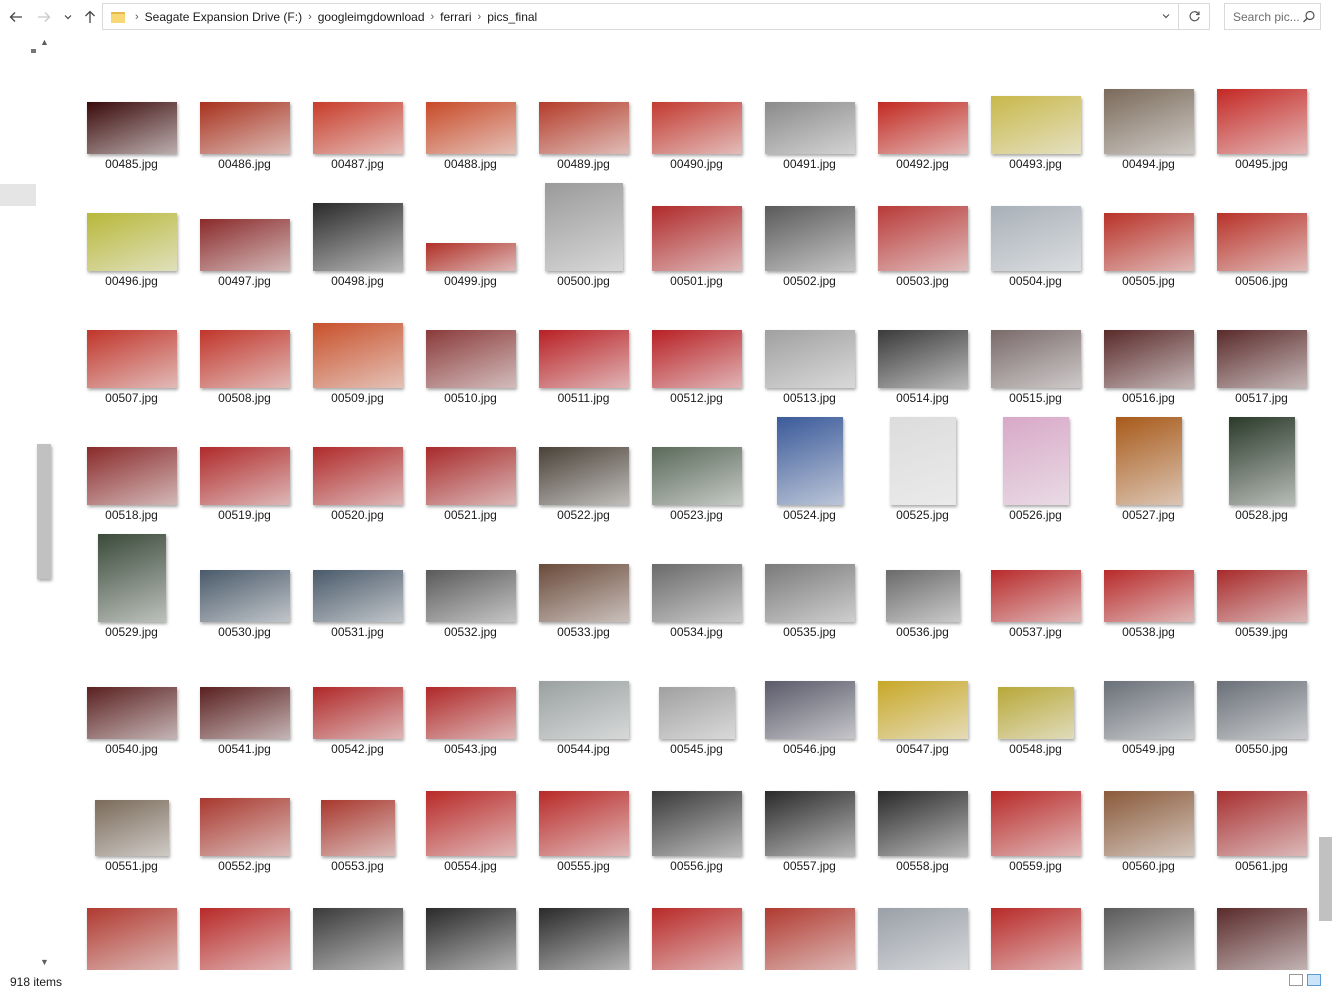 The width and height of the screenshot is (1333, 991). I want to click on file-item: 00516.jpg, so click(1148, 346).